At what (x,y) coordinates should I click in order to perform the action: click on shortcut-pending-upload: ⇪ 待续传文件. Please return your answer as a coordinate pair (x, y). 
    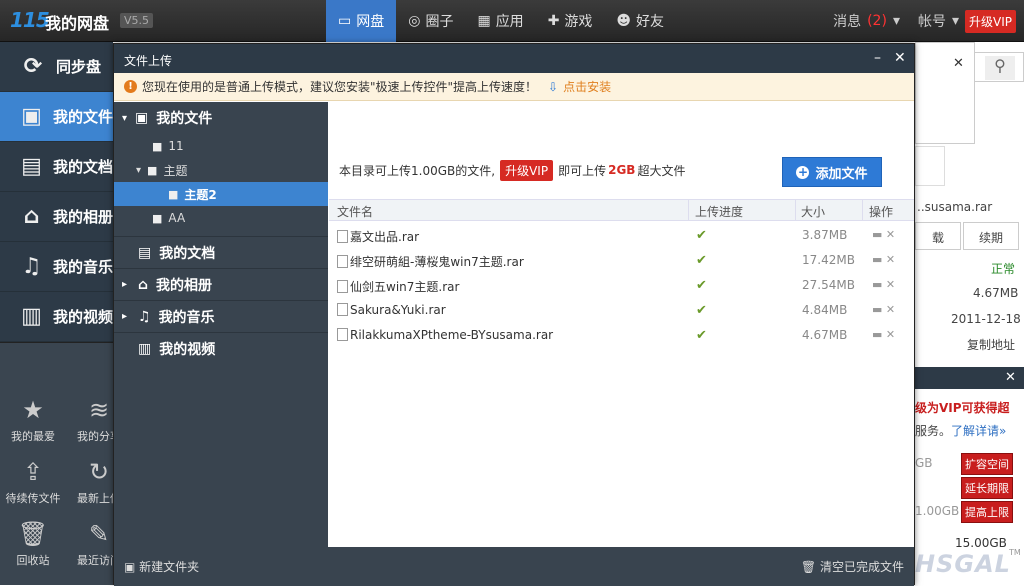
    Looking at the image, I should click on (33, 482).